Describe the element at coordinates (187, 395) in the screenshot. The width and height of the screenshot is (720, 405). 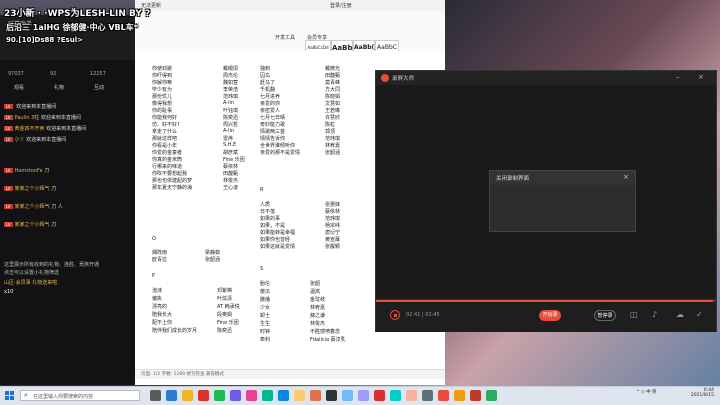
I see `explorer-icon` at that location.